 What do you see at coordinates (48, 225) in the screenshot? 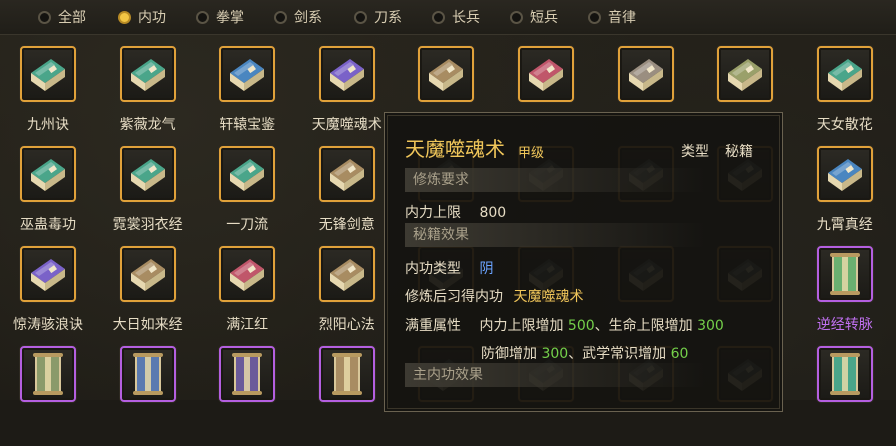
I see `manual-name: 巫蛊毒功` at bounding box center [48, 225].